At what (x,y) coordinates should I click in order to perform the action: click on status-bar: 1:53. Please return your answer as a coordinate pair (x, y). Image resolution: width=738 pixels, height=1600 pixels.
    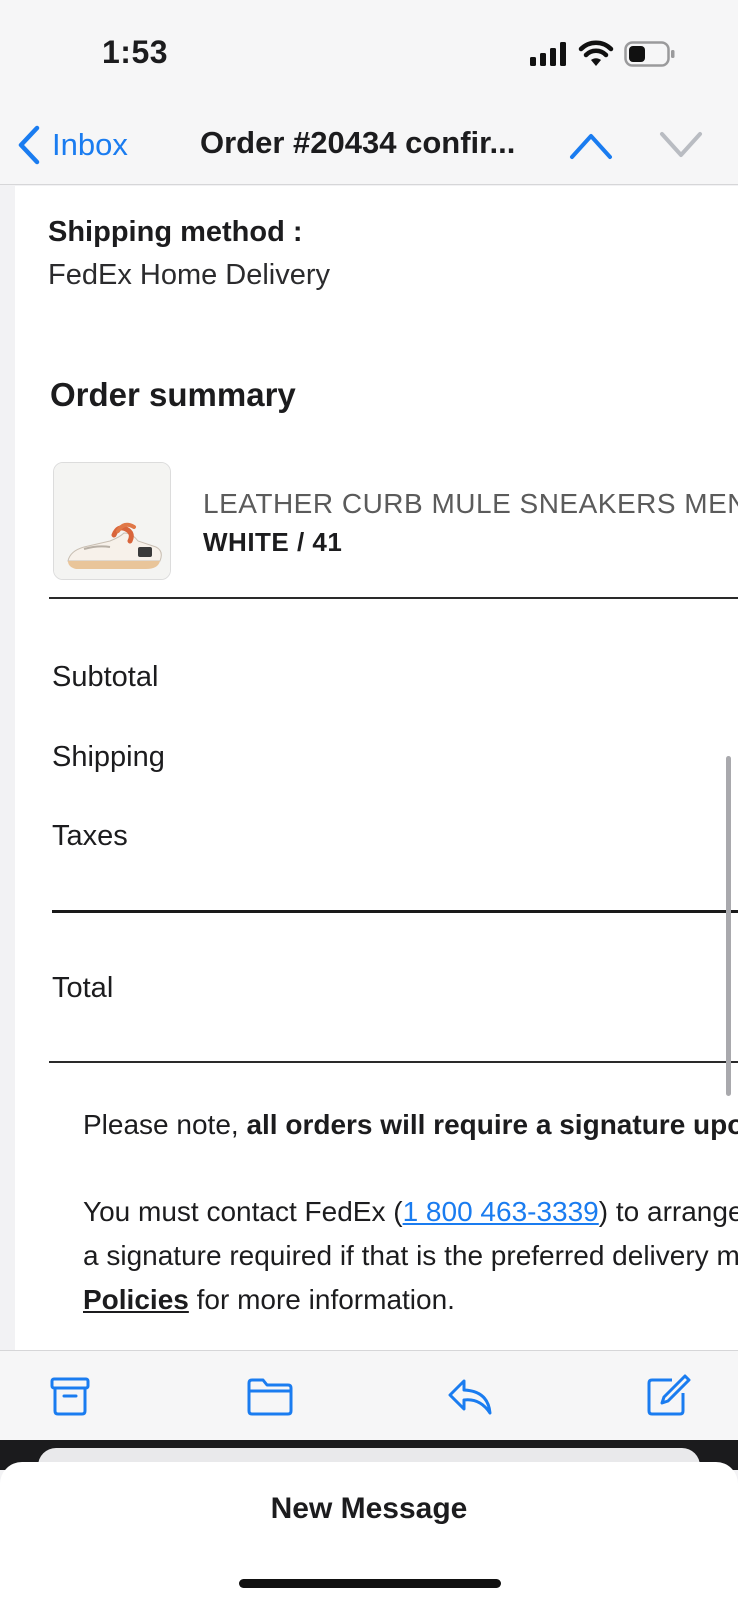
    Looking at the image, I should click on (369, 52).